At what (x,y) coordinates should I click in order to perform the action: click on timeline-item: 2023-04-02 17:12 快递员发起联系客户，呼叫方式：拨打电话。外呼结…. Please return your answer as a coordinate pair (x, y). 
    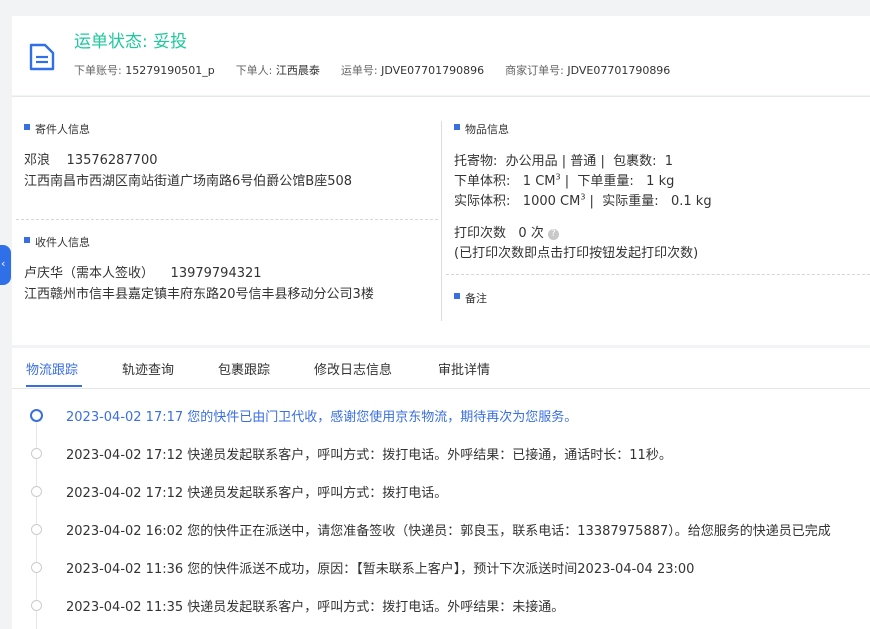
    Looking at the image, I should click on (441, 454).